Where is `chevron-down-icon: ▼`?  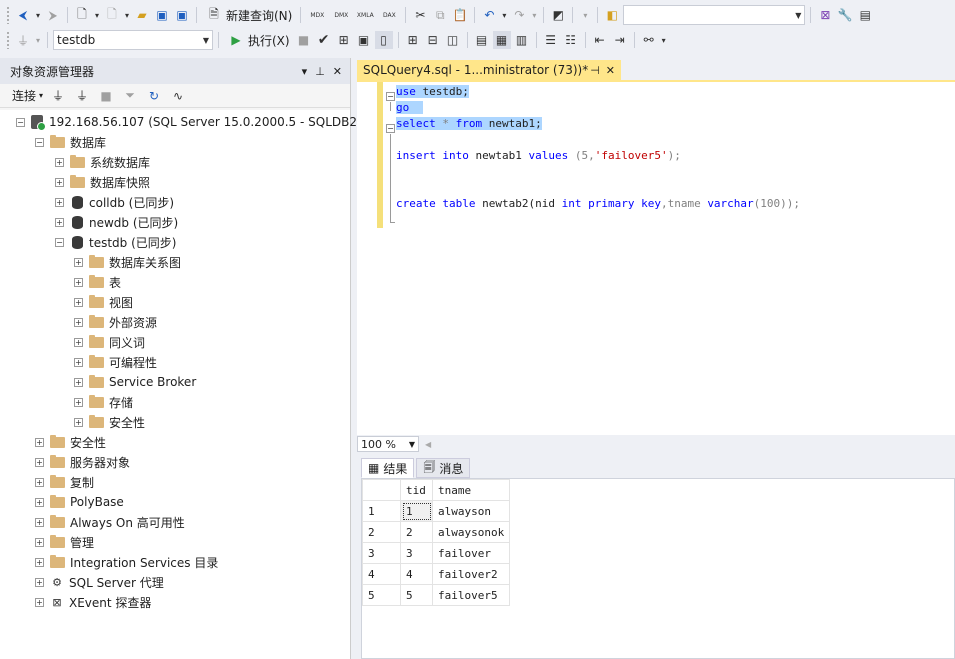
chevron-down-icon: ▼ is located at coordinates (798, 15).